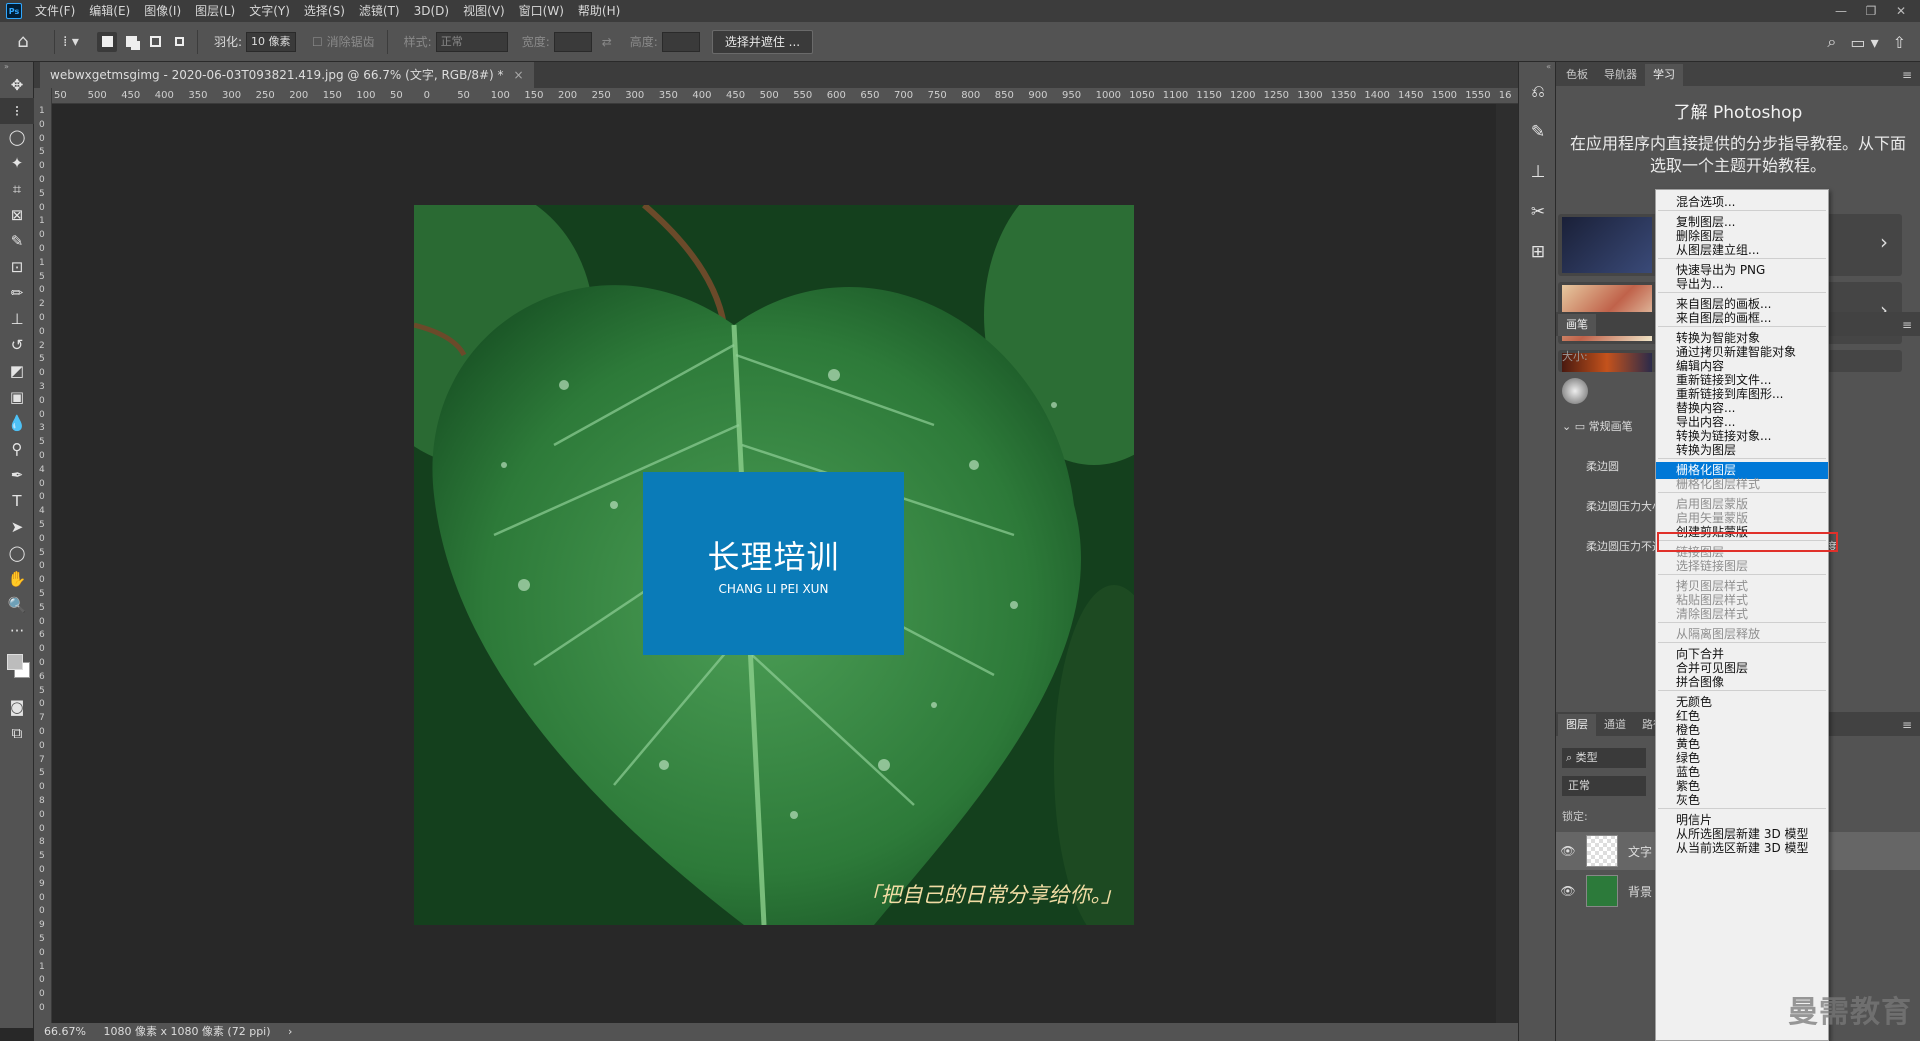  Describe the element at coordinates (17, 215) in the screenshot. I see `frame-tool-icon: ⊠` at that location.